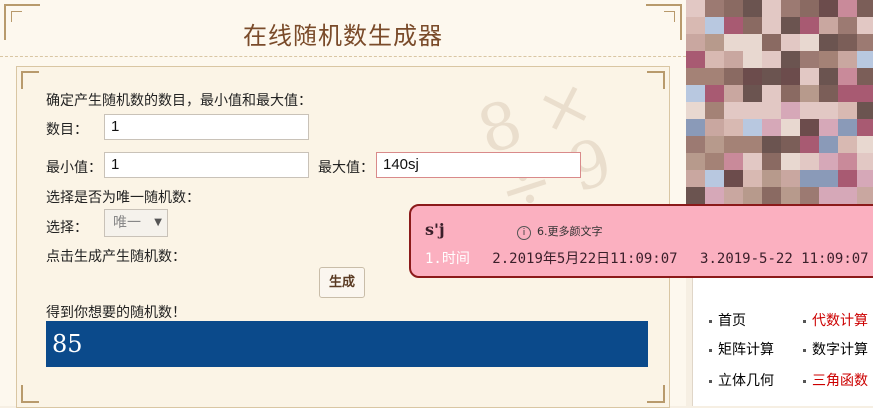  What do you see at coordinates (840, 350) in the screenshot?
I see `sidebar-item-label: 数字计算` at bounding box center [840, 350].